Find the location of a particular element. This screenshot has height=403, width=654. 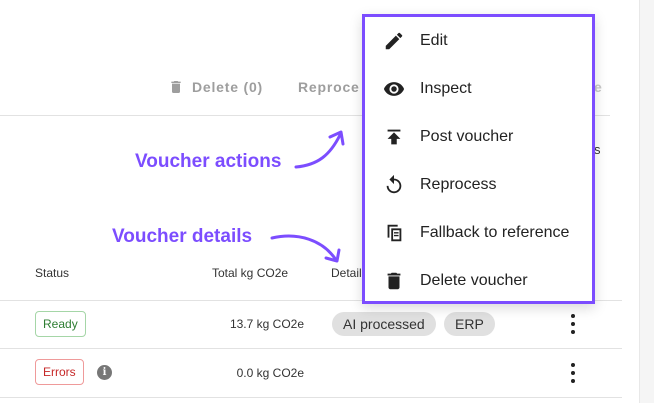

total-co2e-cell: 13.7 kg CO2e is located at coordinates (266, 324).